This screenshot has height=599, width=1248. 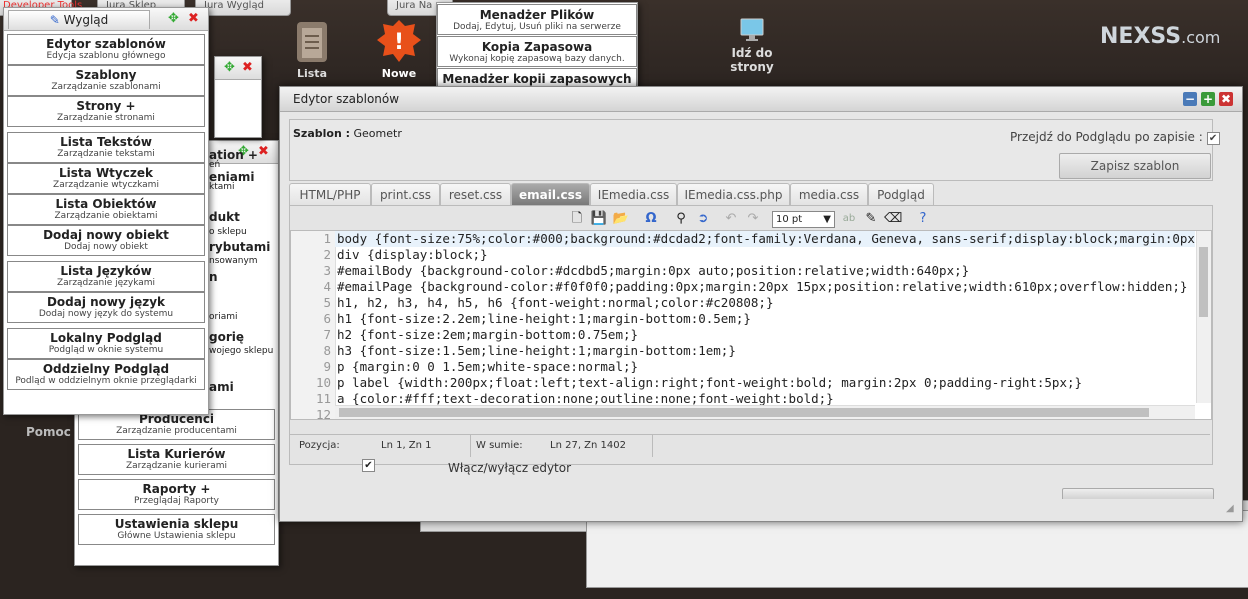 I want to click on save-template-button: Zapisz szablon, so click(x=1135, y=166).